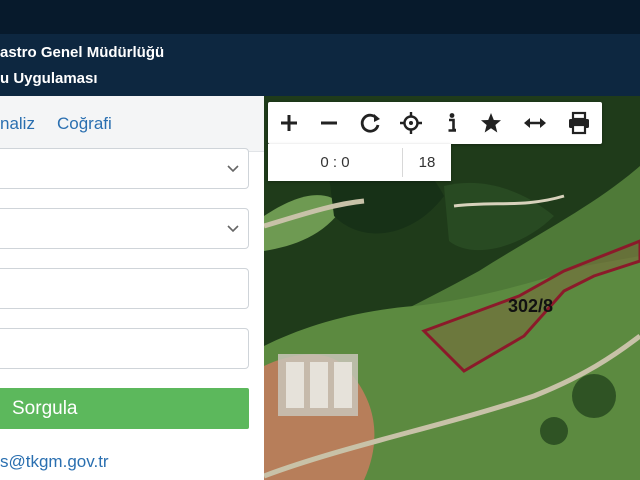  Describe the element at coordinates (535, 123) in the screenshot. I see `measure-icon` at that location.